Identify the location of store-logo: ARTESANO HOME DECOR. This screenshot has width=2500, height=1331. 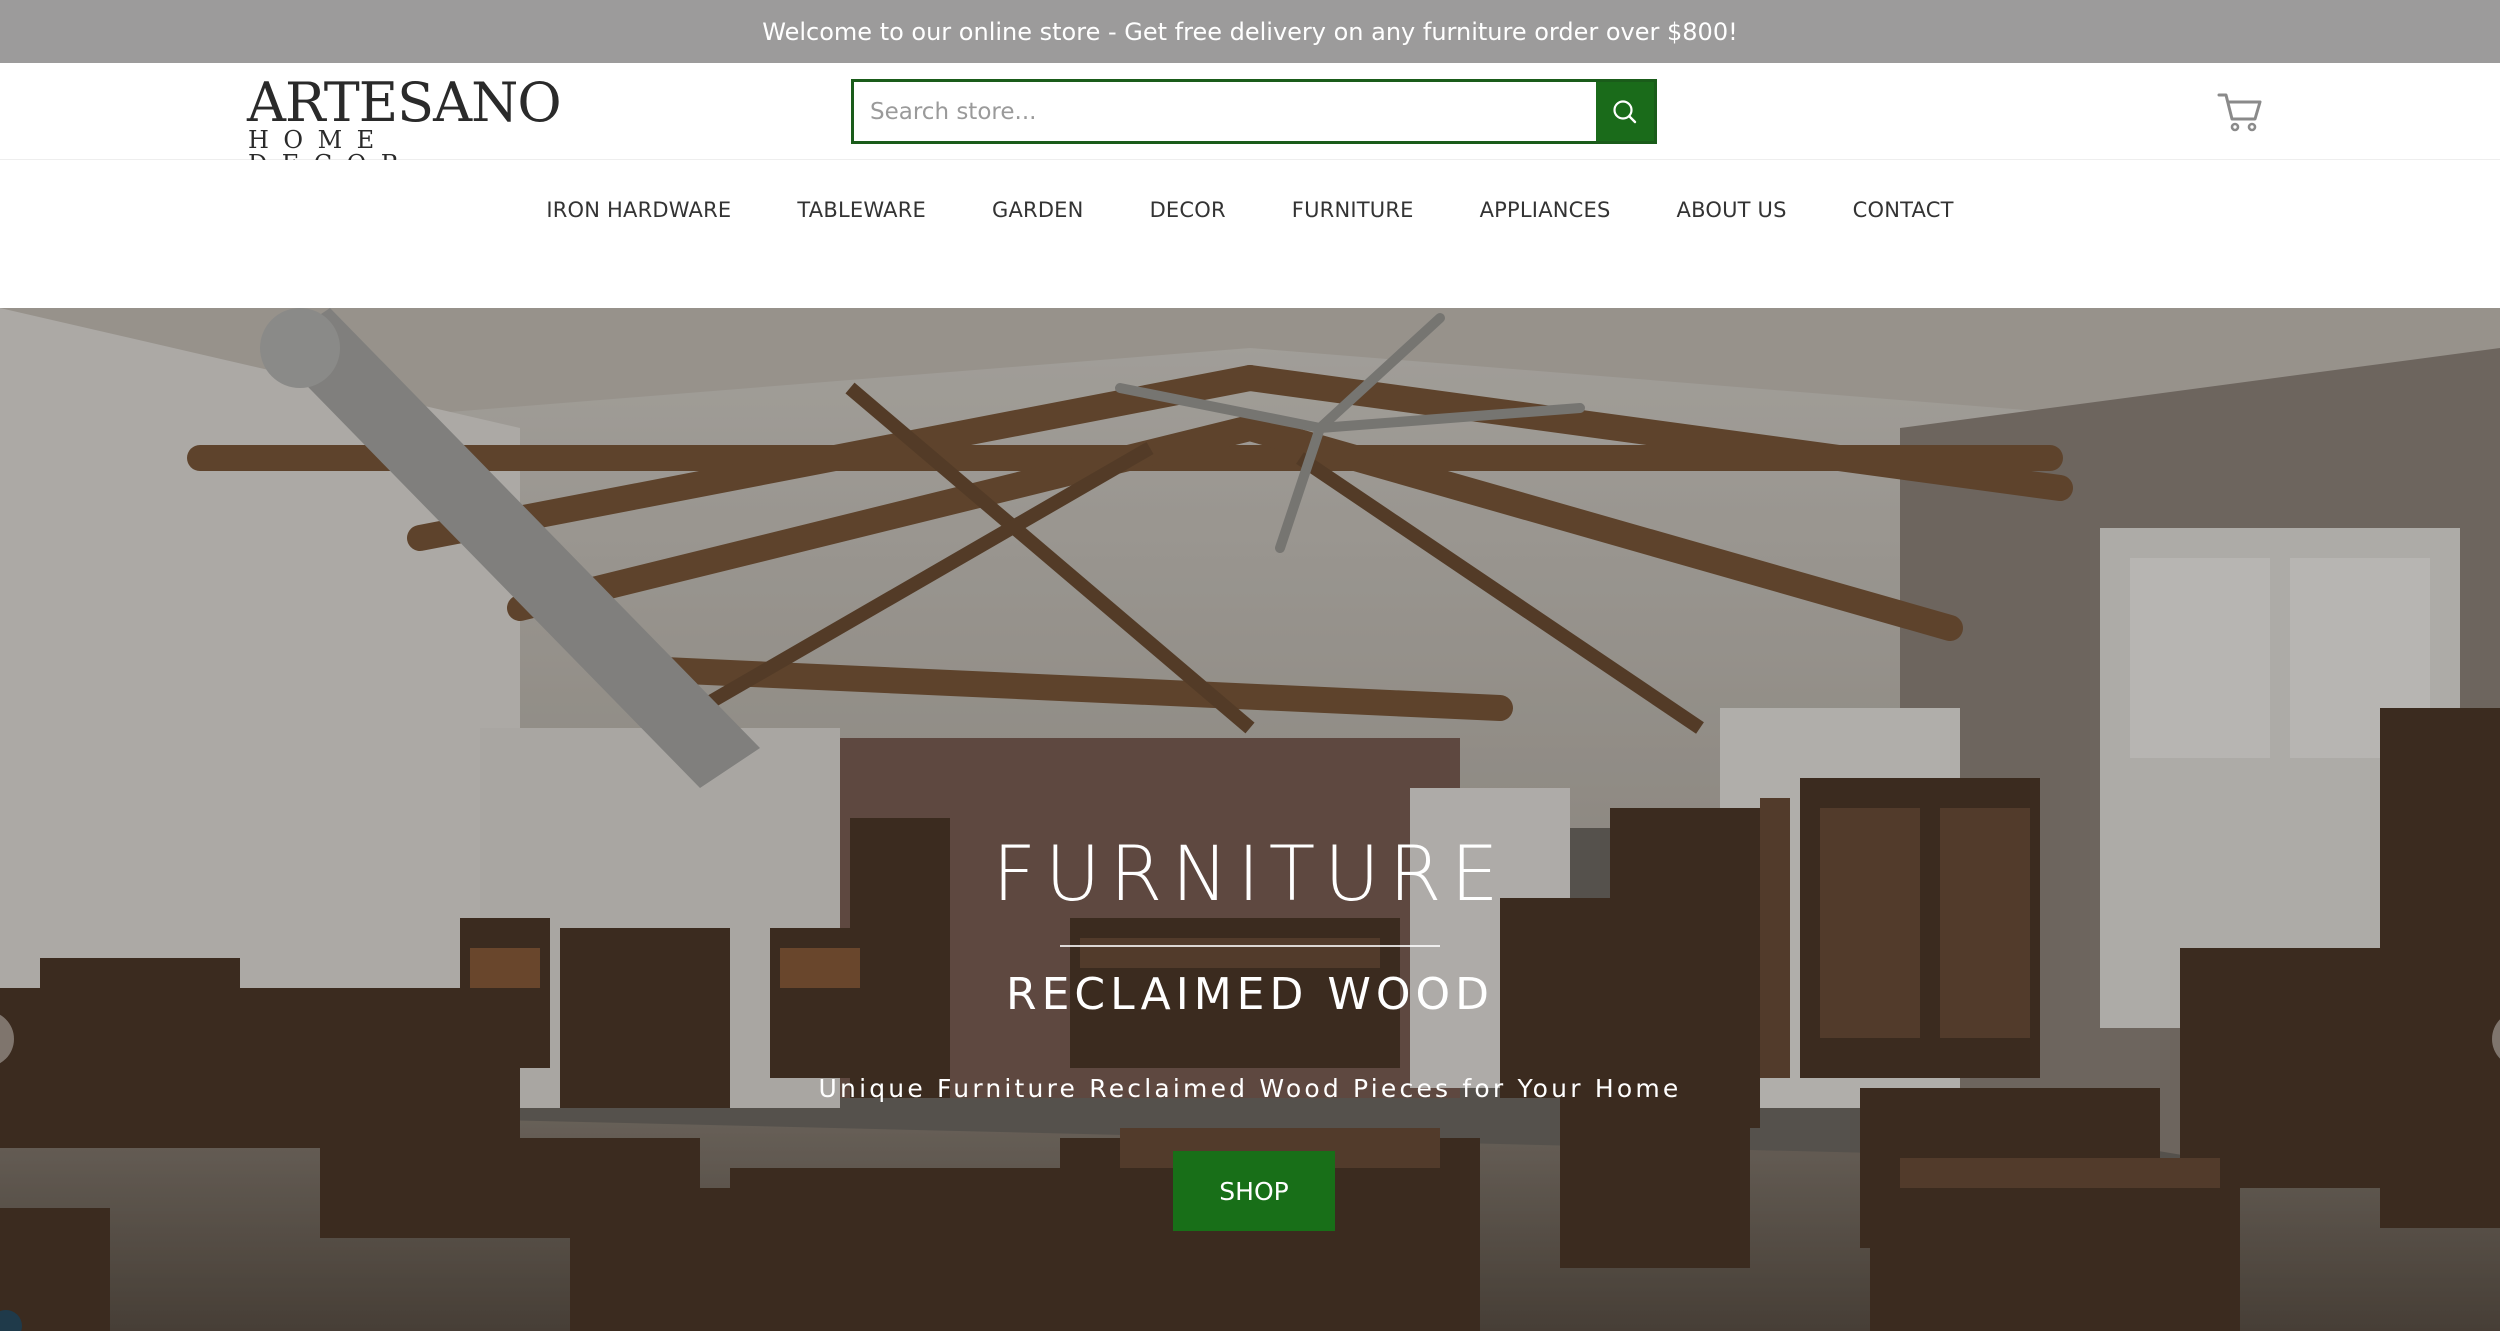
(404, 126).